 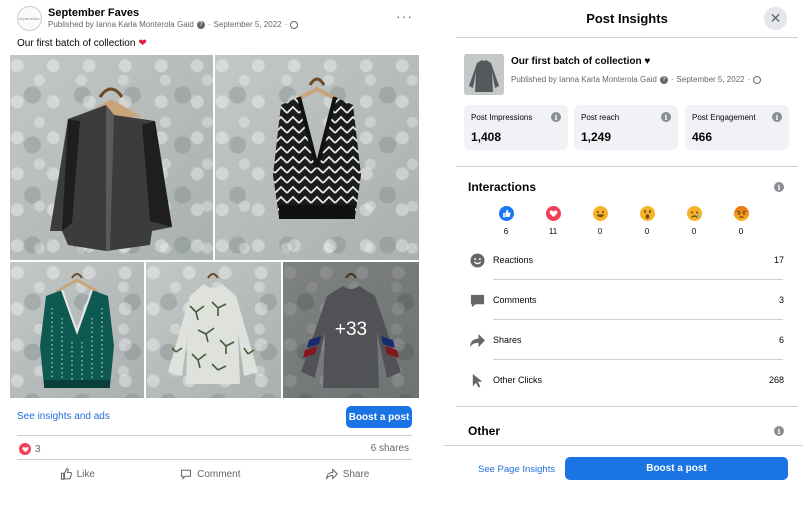 What do you see at coordinates (553, 213) in the screenshot?
I see `love-icon` at bounding box center [553, 213].